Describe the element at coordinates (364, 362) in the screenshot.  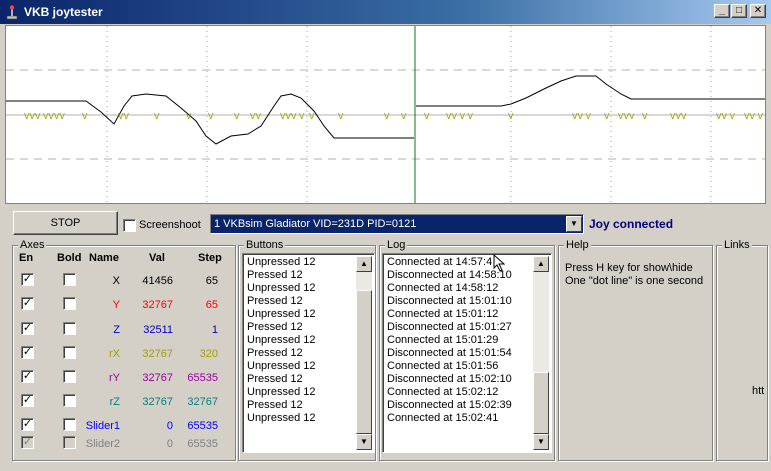
I see `buttons-scroll-thumb` at that location.